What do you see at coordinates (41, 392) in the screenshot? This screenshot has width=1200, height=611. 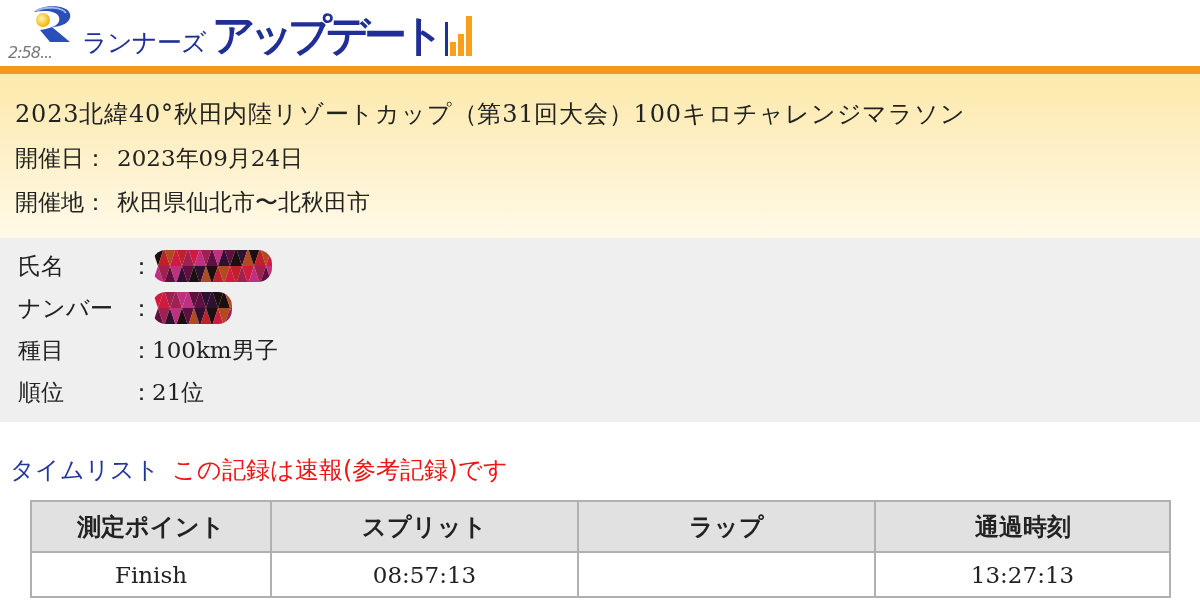 I see `info-label: 順位` at bounding box center [41, 392].